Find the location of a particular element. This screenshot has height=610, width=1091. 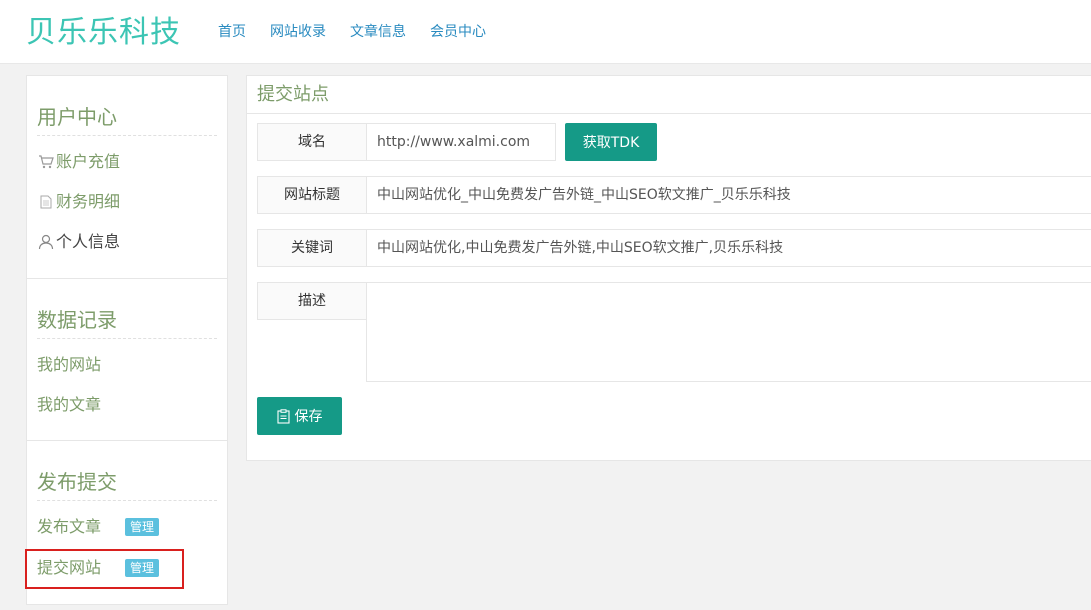

cart-icon is located at coordinates (46, 162).